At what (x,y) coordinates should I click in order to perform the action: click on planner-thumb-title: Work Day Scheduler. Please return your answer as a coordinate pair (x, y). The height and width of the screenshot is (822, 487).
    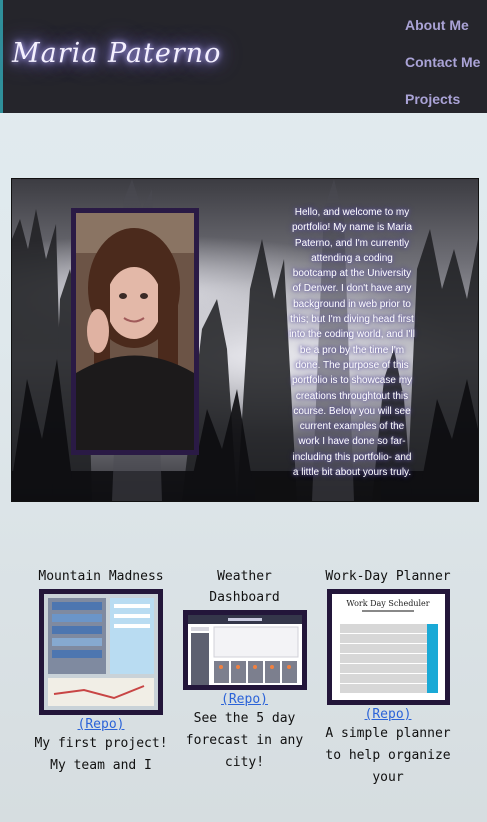
    Looking at the image, I should click on (387, 603).